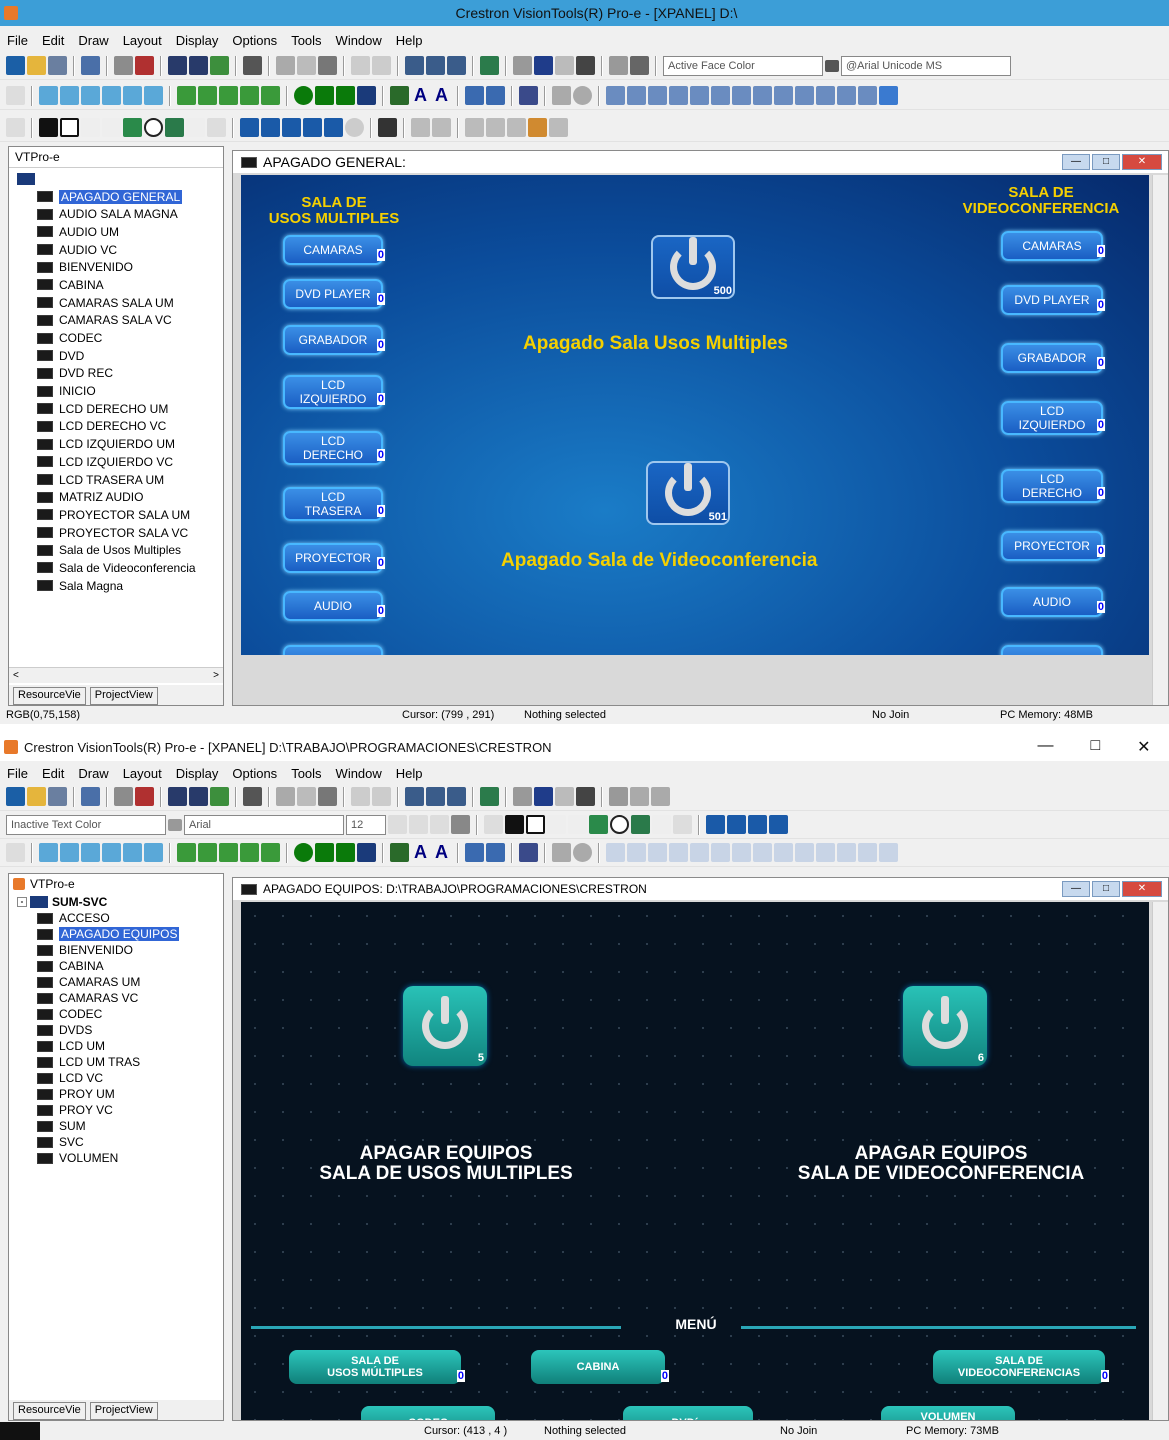 The height and width of the screenshot is (1440, 1169). What do you see at coordinates (116, 1078) in the screenshot?
I see `tree-item: LCD VC` at bounding box center [116, 1078].